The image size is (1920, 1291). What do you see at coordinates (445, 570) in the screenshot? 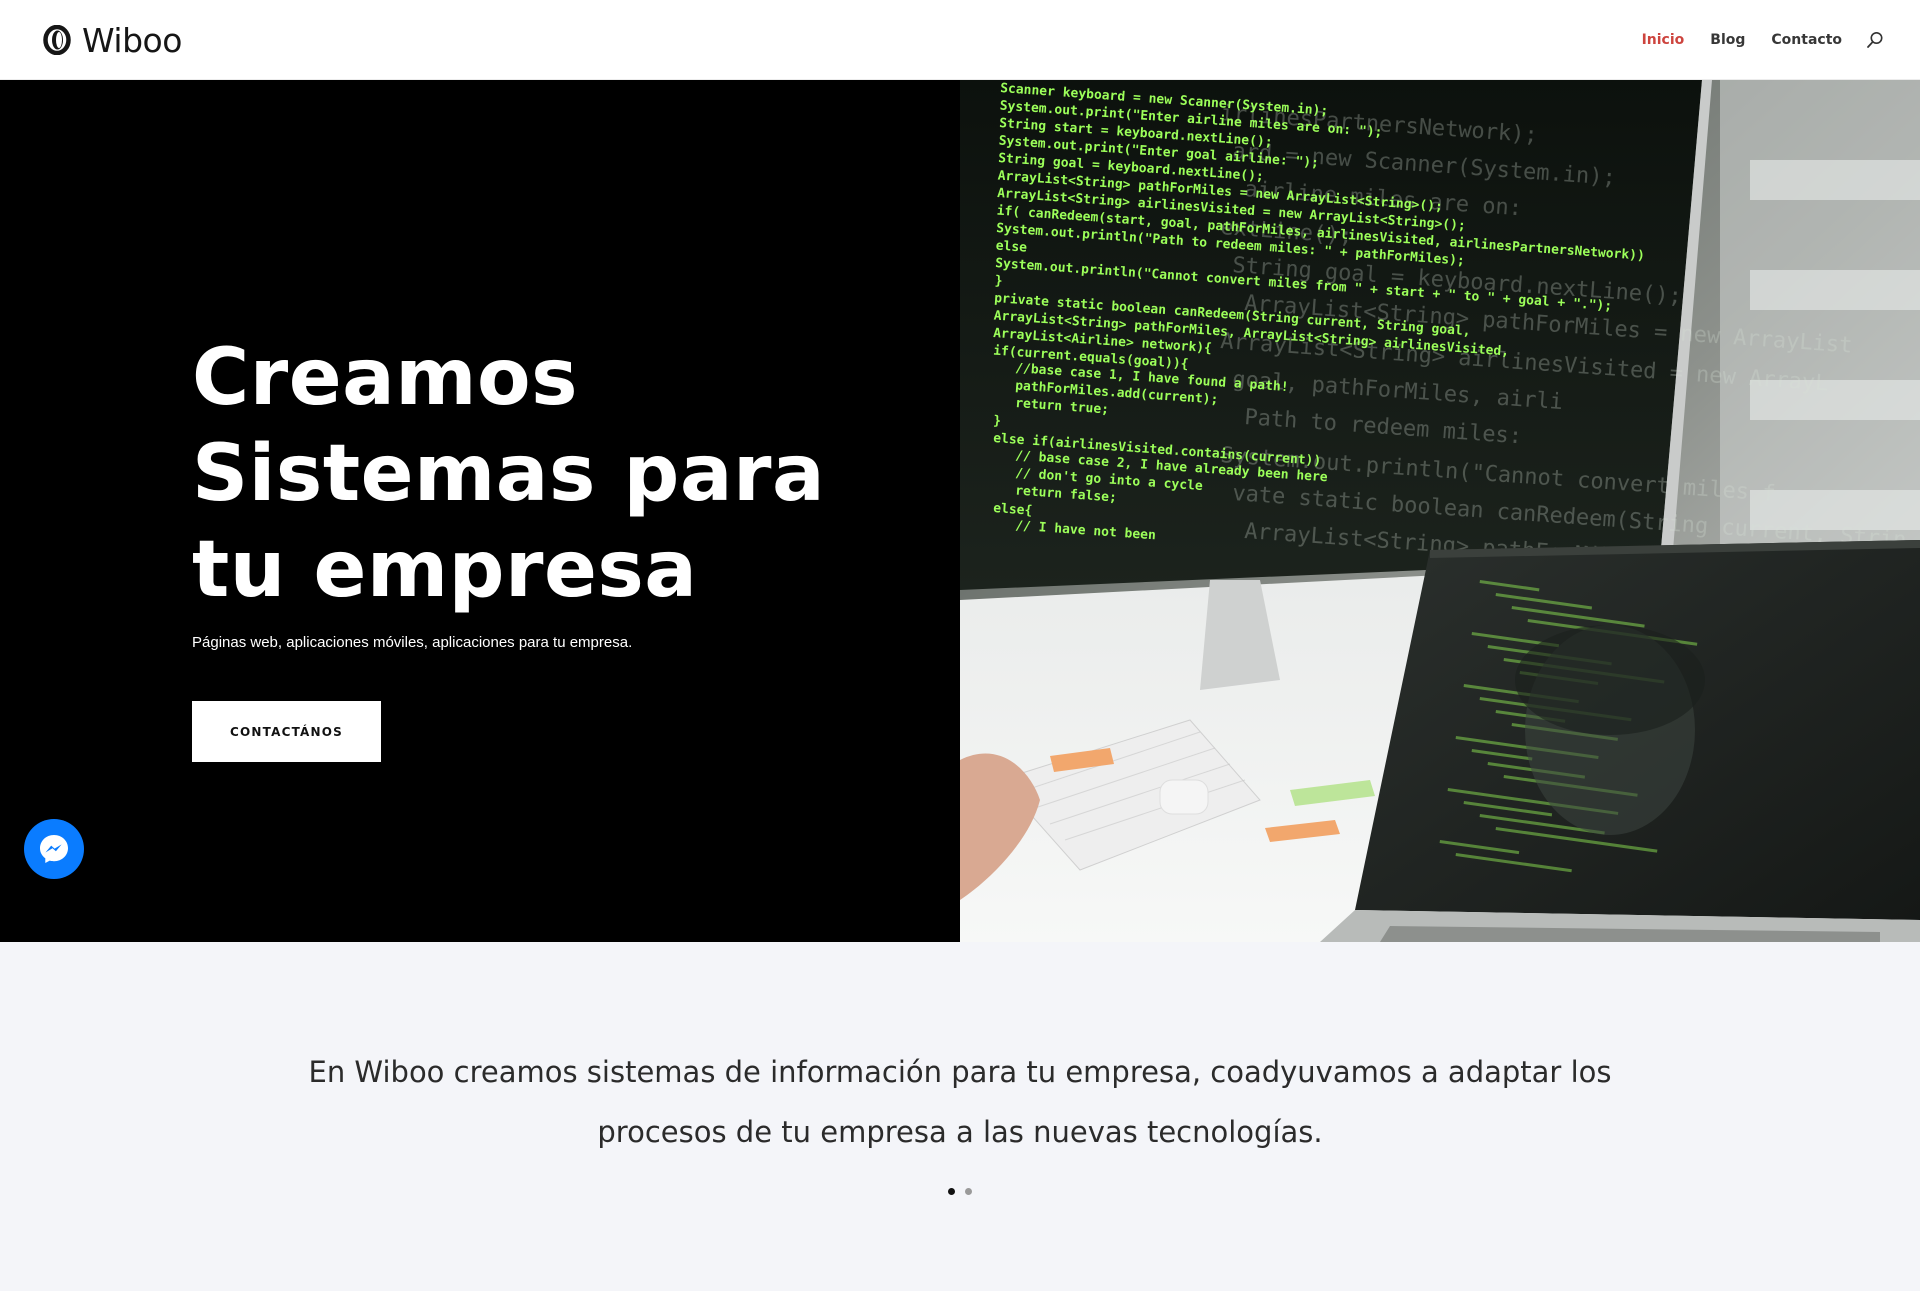
I see `hero-title-line: tu empresa` at bounding box center [445, 570].